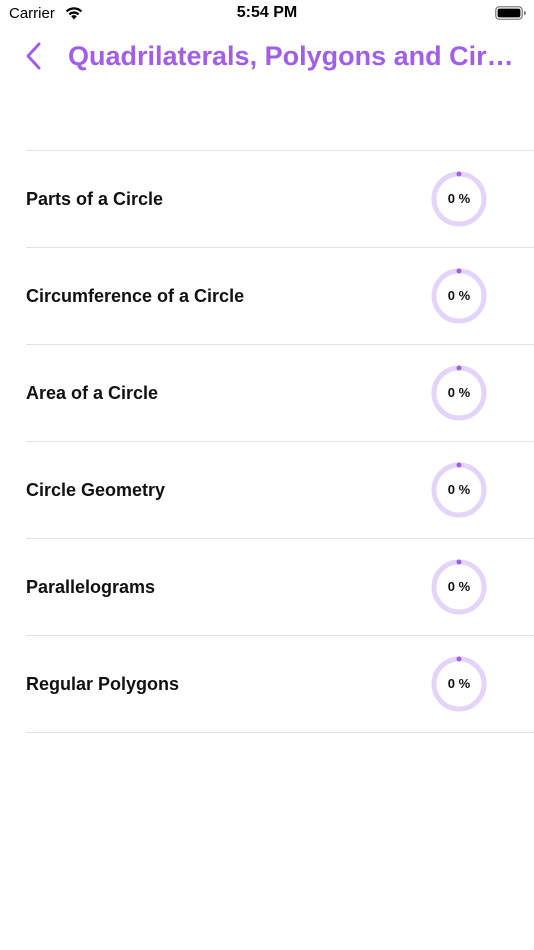  Describe the element at coordinates (280, 490) in the screenshot. I see `topic-row: Circle Geometry 0 %` at that location.